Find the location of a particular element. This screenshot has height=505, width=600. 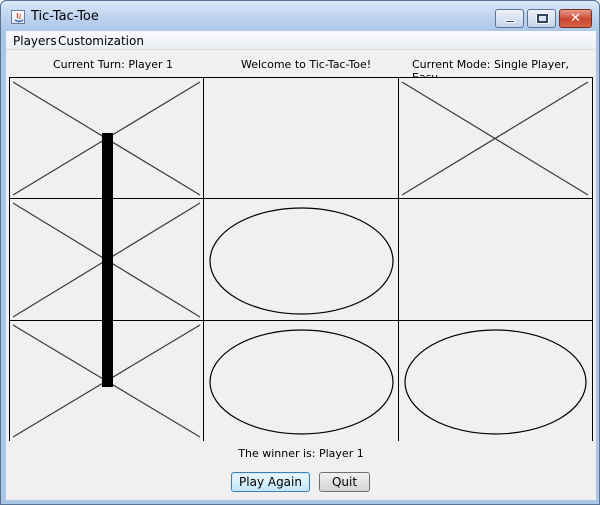

close-icon: ✕ is located at coordinates (575, 18).